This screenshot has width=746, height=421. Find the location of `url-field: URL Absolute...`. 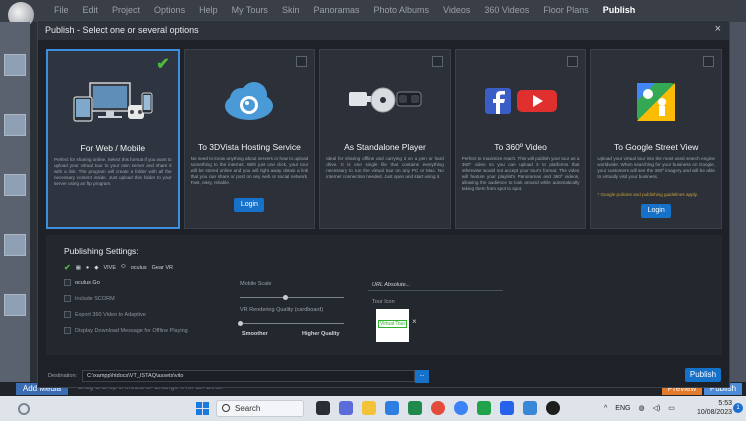

url-field: URL Absolute... is located at coordinates (435, 285).